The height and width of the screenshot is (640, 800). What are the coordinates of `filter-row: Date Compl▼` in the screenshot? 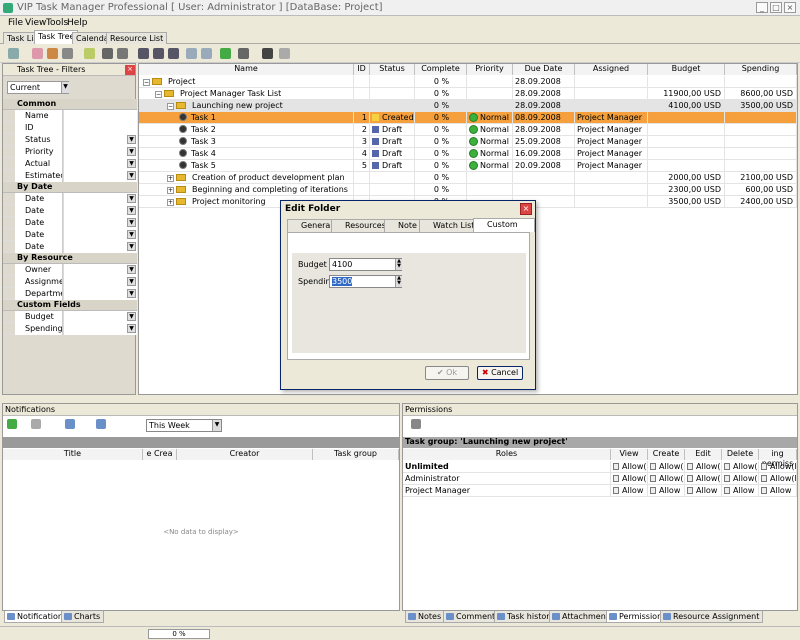 It's located at (70, 247).